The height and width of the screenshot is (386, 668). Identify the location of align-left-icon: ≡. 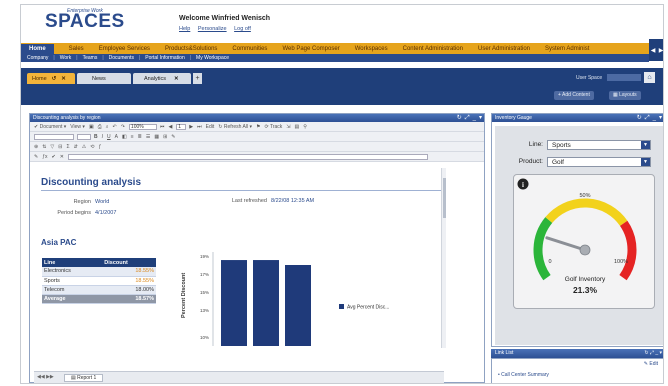
(132, 137).